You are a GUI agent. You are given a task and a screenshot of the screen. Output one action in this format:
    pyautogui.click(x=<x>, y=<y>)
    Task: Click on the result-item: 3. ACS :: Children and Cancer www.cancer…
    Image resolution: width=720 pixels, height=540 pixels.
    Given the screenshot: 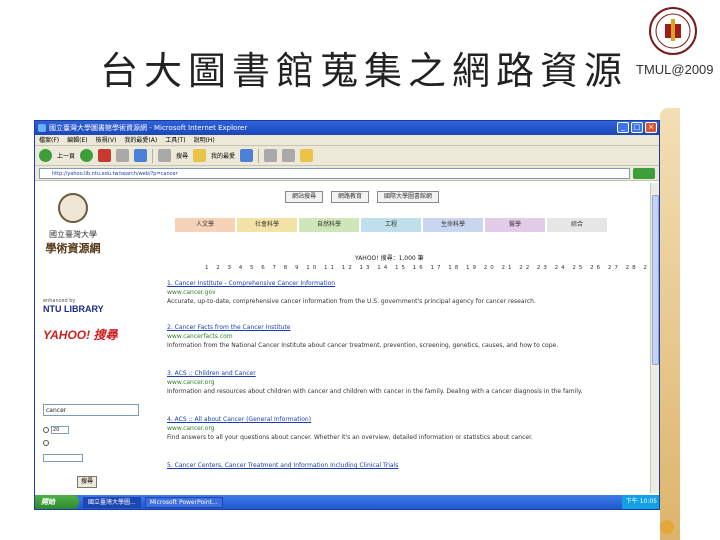 What is the action you would take?
    pyautogui.click(x=387, y=382)
    